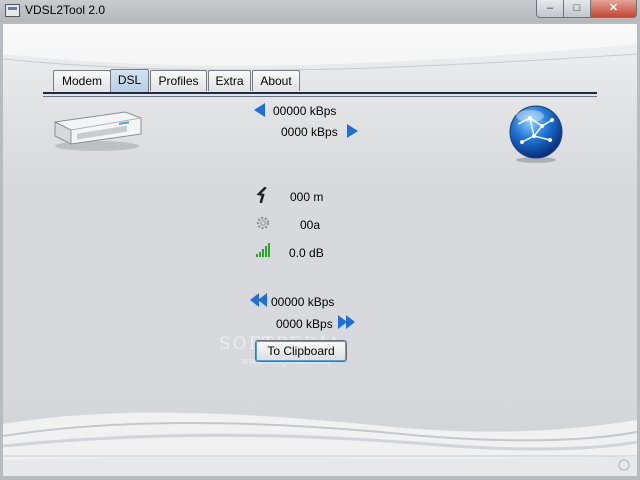 This screenshot has height=480, width=640. What do you see at coordinates (305, 111) in the screenshot?
I see `upstream-actual-rate: 00000 kBps` at bounding box center [305, 111].